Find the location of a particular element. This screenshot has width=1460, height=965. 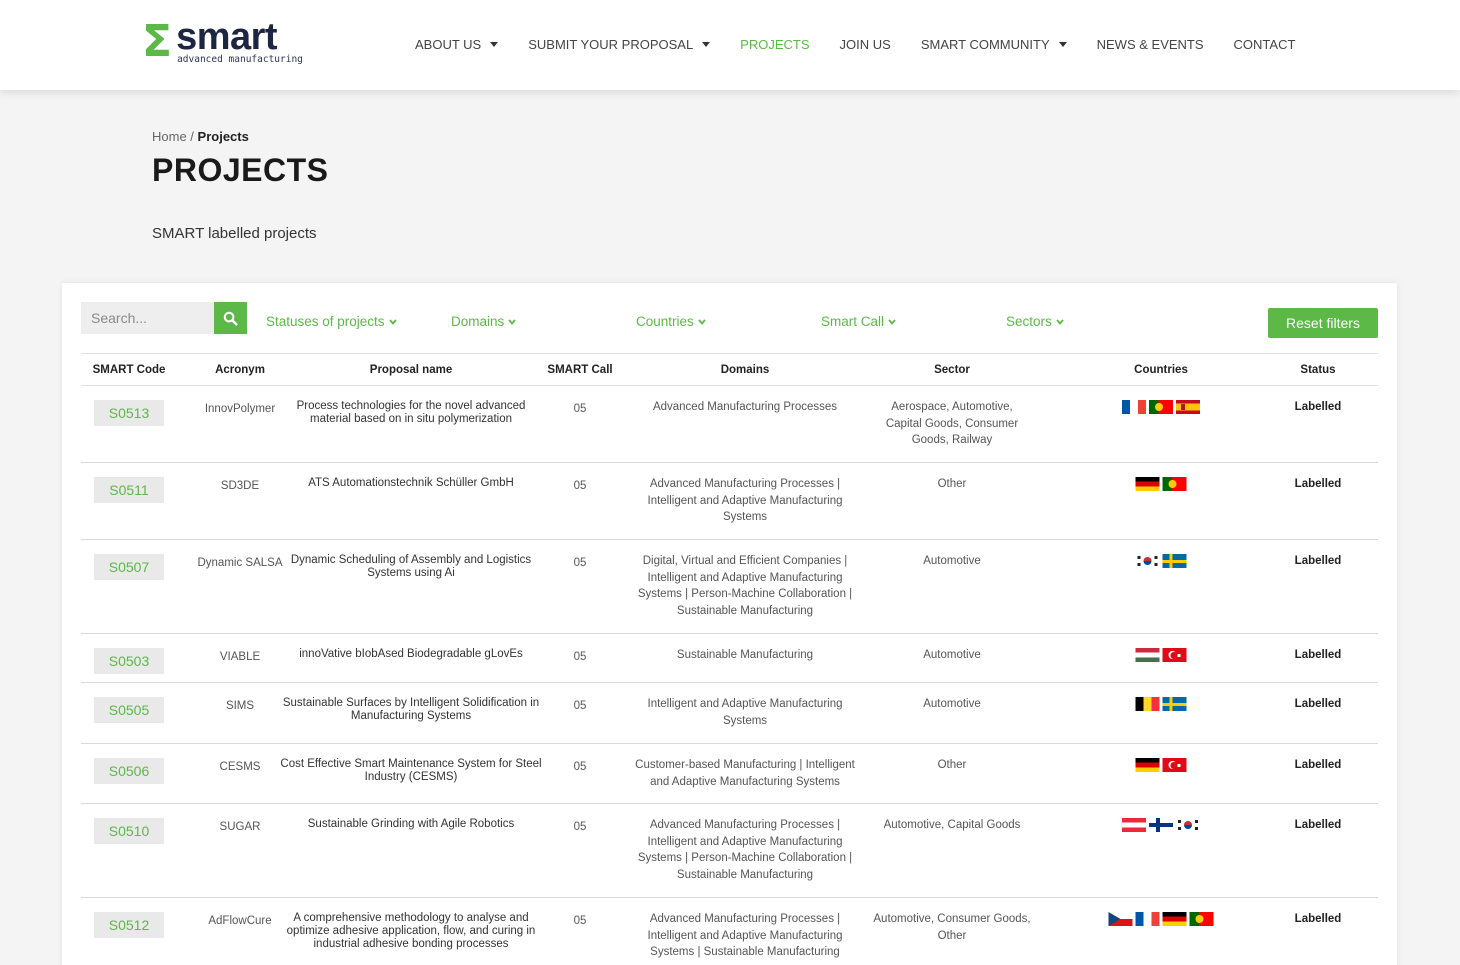

column-header: Status is located at coordinates (1317, 370).